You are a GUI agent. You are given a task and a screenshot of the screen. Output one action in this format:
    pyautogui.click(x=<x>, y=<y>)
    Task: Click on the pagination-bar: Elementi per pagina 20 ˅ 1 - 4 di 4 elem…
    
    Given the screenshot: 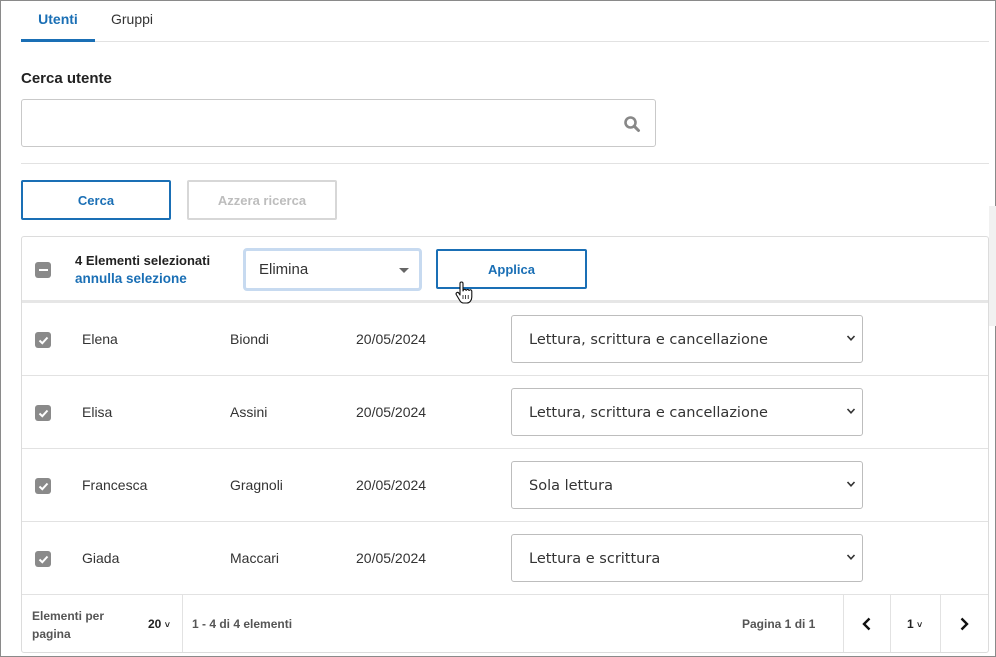 What is the action you would take?
    pyautogui.click(x=505, y=623)
    